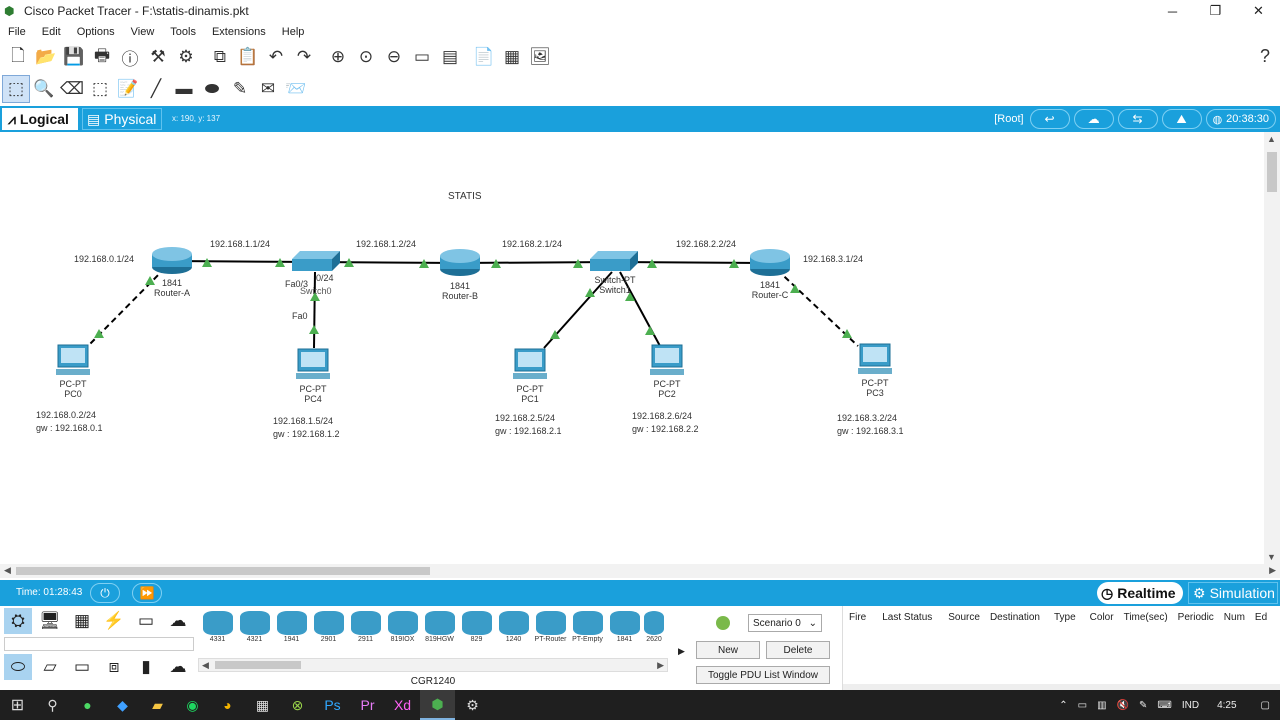 The image size is (1280, 720). Describe the element at coordinates (956, 617) in the screenshot. I see `column-source: Source` at that location.